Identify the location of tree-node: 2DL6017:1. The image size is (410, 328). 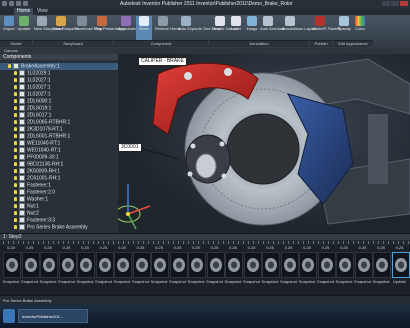
(65, 115).